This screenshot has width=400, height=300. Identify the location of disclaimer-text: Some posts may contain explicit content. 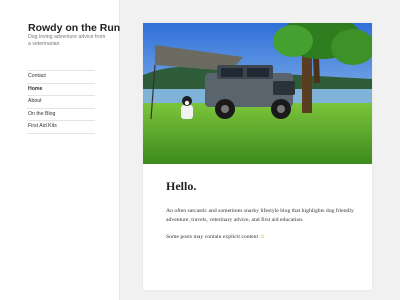
(212, 236).